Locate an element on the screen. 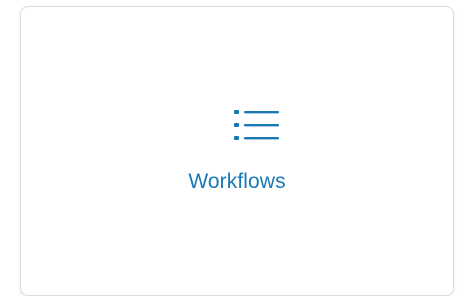  card-label: Workflows is located at coordinates (237, 181).